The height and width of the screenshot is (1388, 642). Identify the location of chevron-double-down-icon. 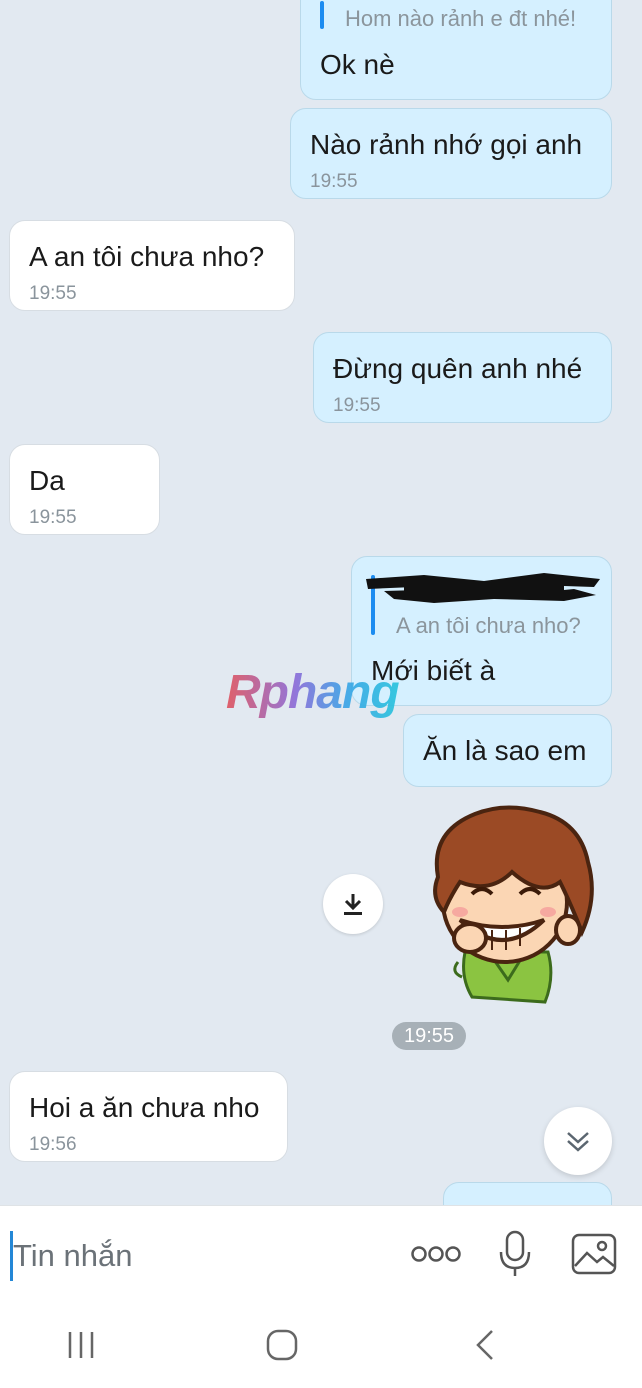
(578, 1142).